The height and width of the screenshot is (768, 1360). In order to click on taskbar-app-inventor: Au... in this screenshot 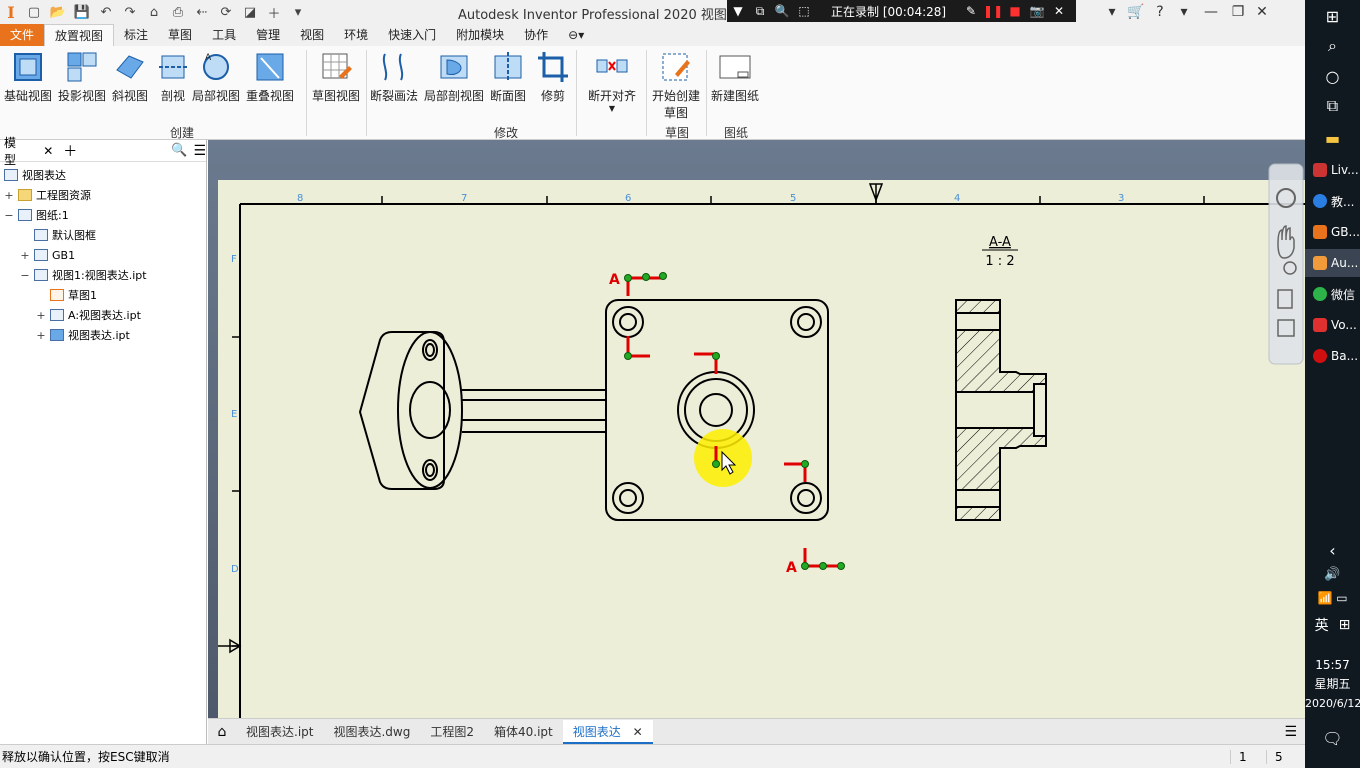, I will do `click(1332, 263)`.